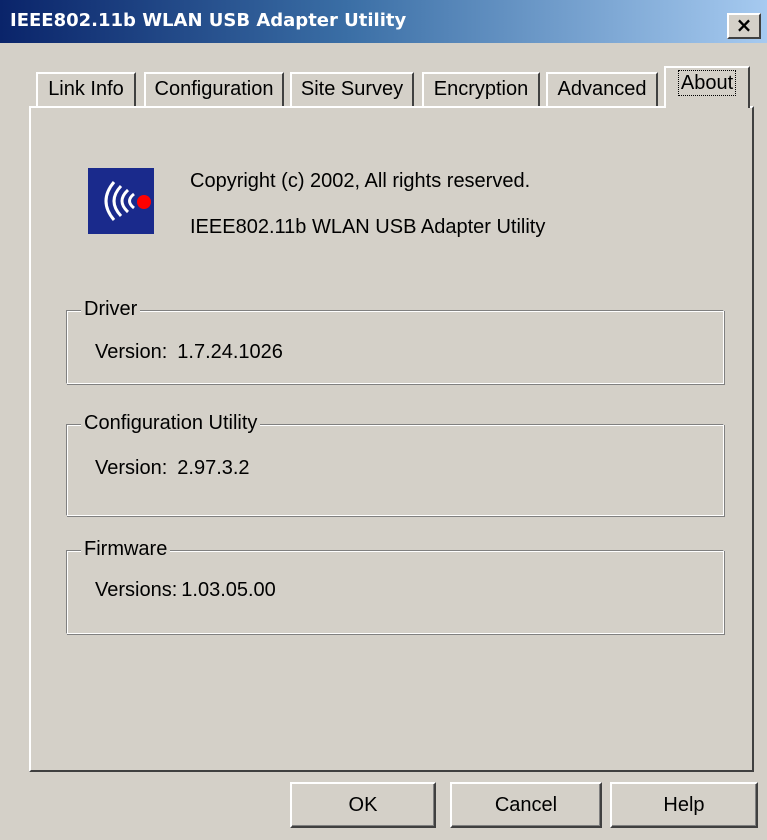  Describe the element at coordinates (368, 227) in the screenshot. I see `product-name-text: IEEE802.11b WLAN USB Adapter Utility` at that location.